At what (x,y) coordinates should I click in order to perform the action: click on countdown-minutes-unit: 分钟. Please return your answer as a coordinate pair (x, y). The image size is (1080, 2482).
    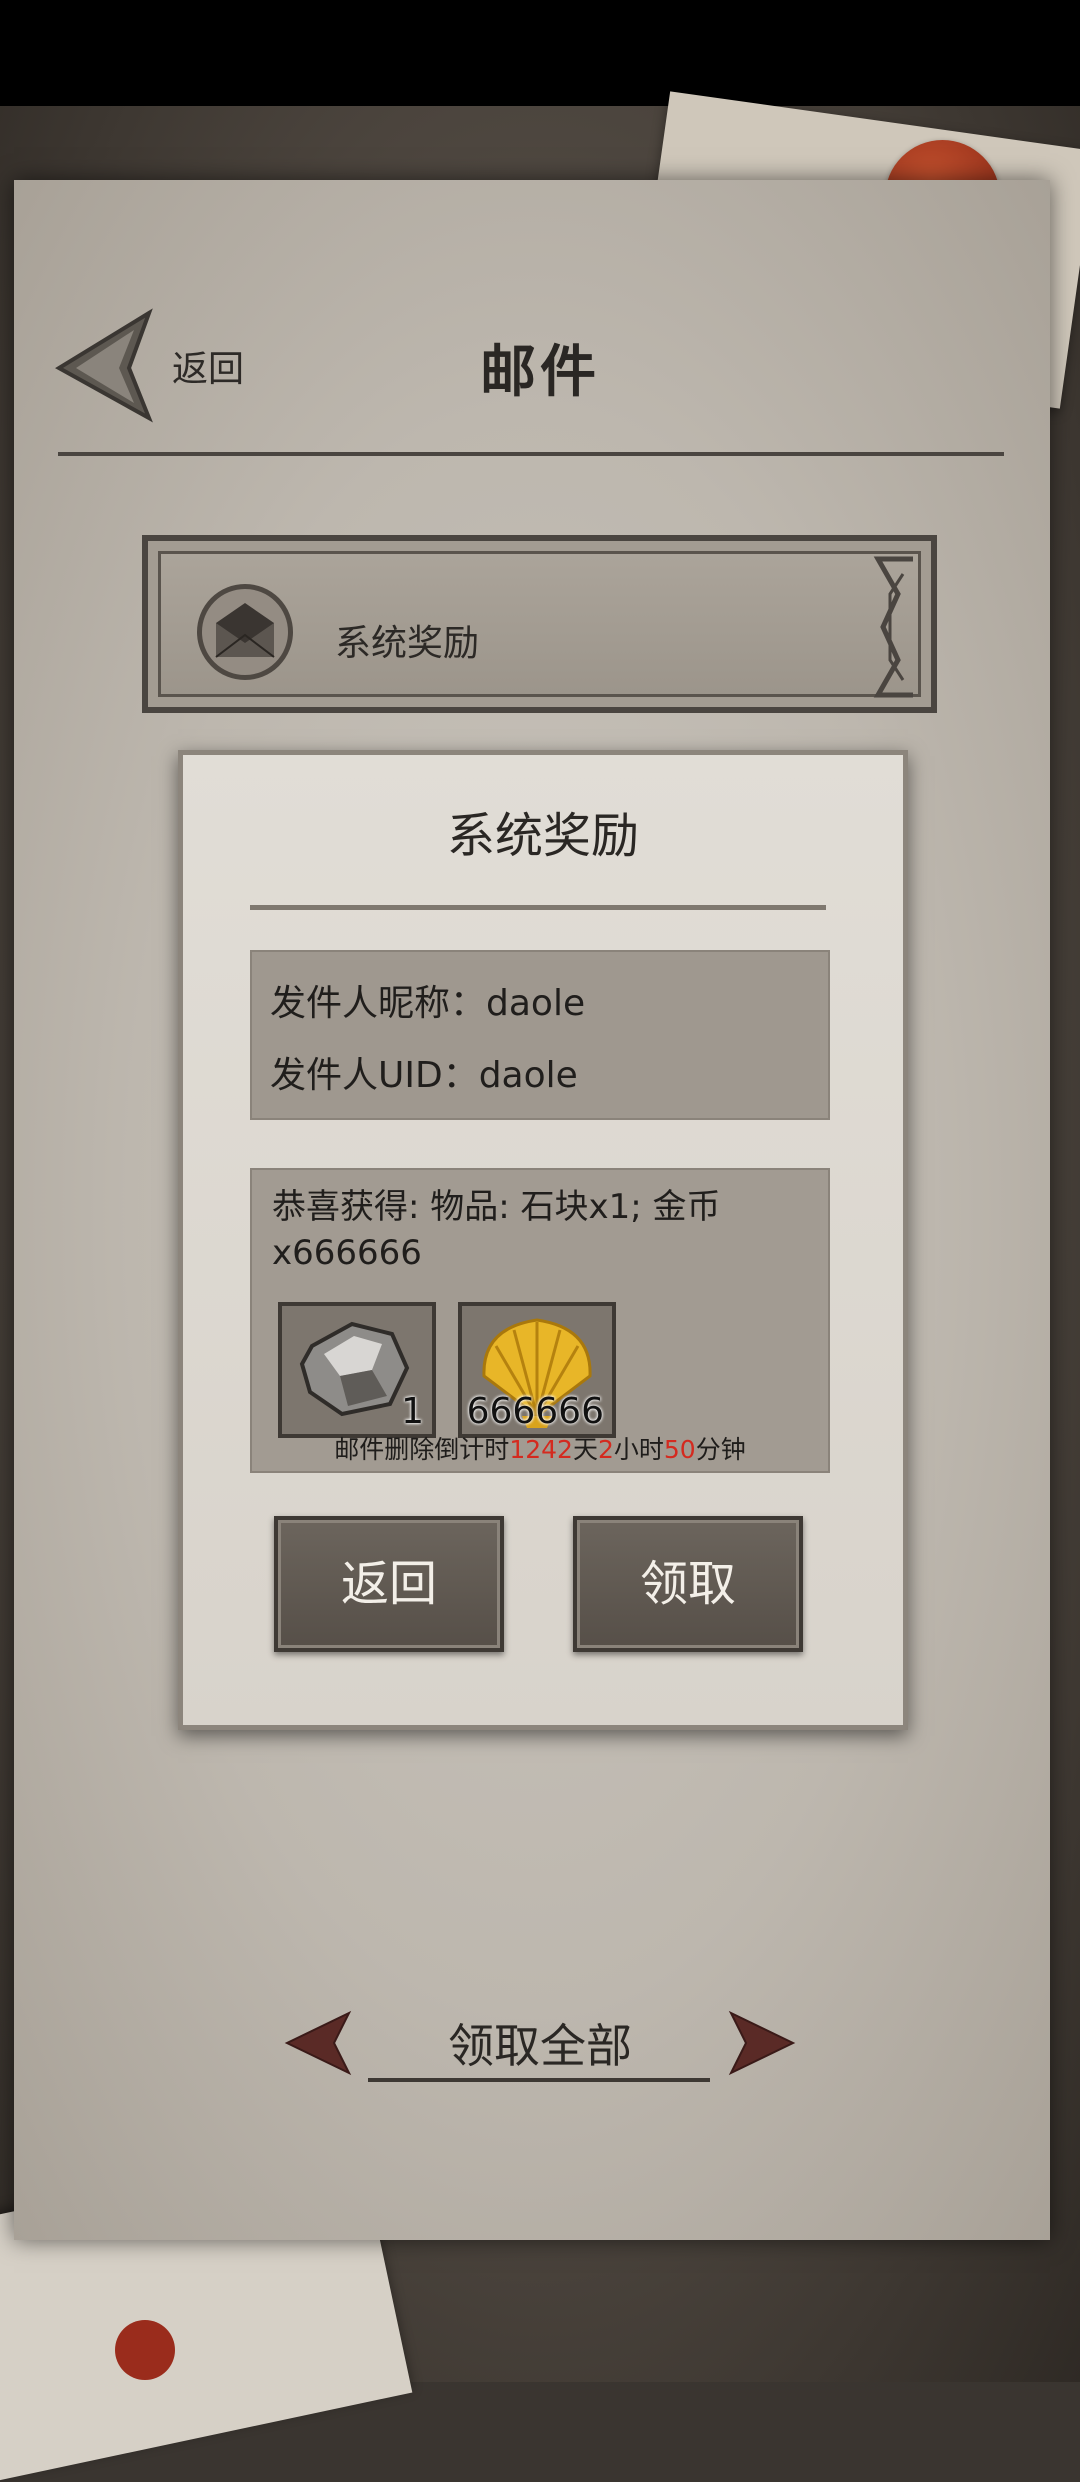
    Looking at the image, I should click on (720, 1449).